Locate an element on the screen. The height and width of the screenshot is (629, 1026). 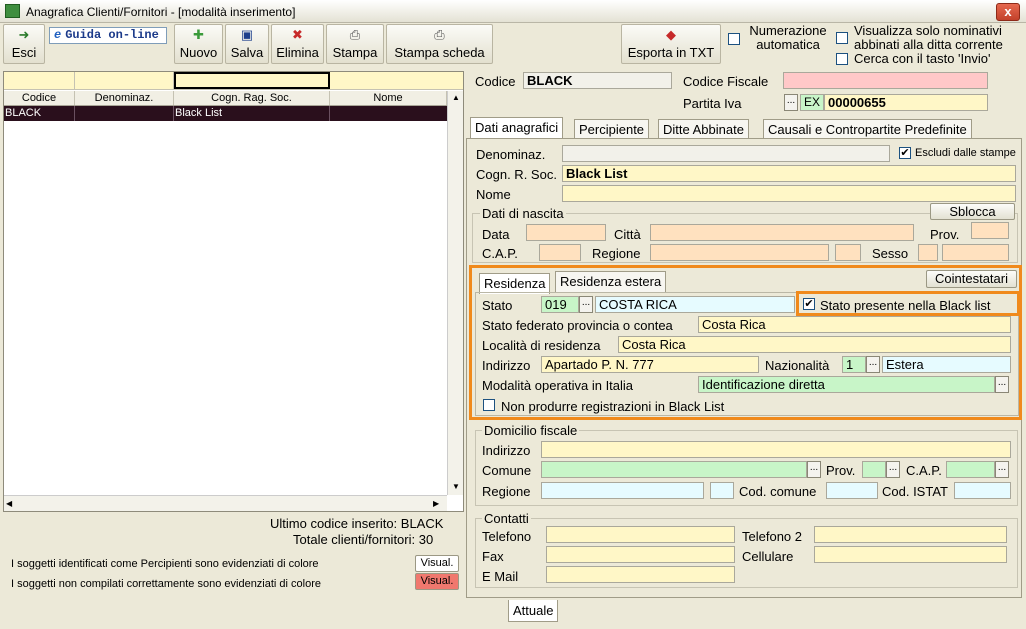
nascita-title: Dati di nascita is located at coordinates (523, 213).